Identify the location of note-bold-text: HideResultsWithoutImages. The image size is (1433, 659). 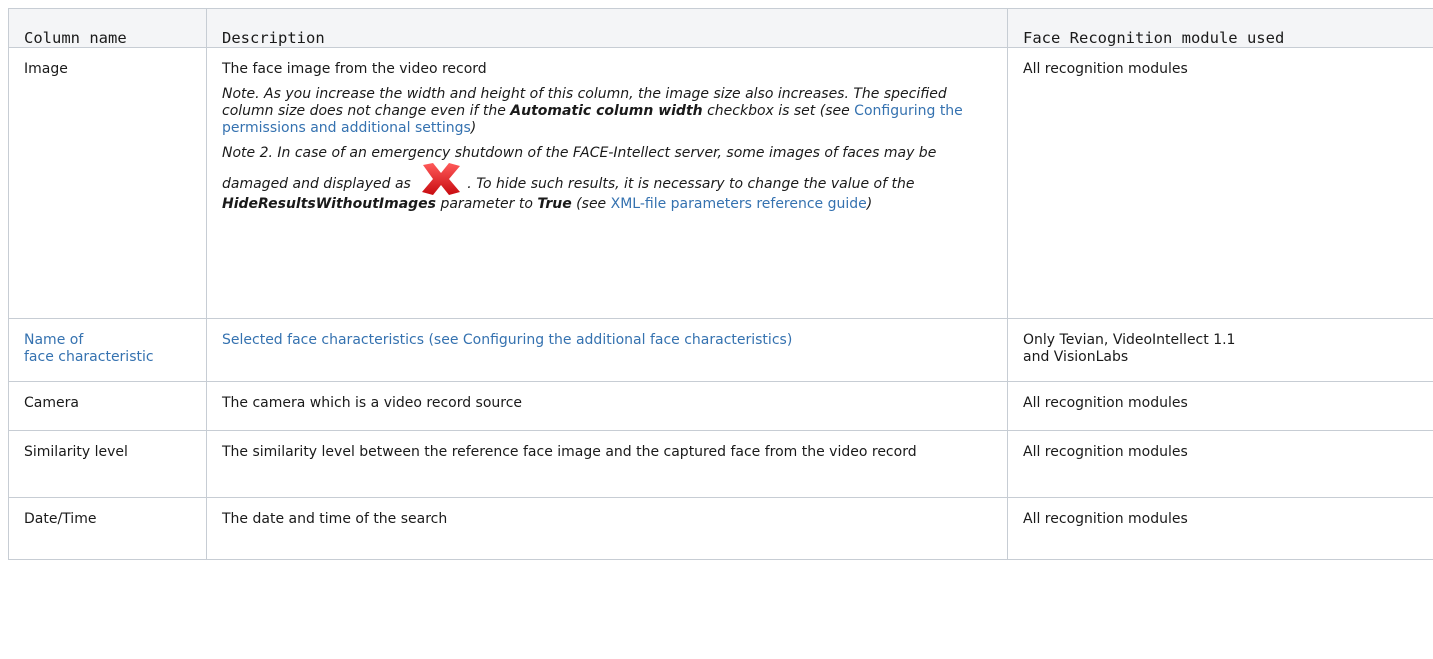
(329, 204).